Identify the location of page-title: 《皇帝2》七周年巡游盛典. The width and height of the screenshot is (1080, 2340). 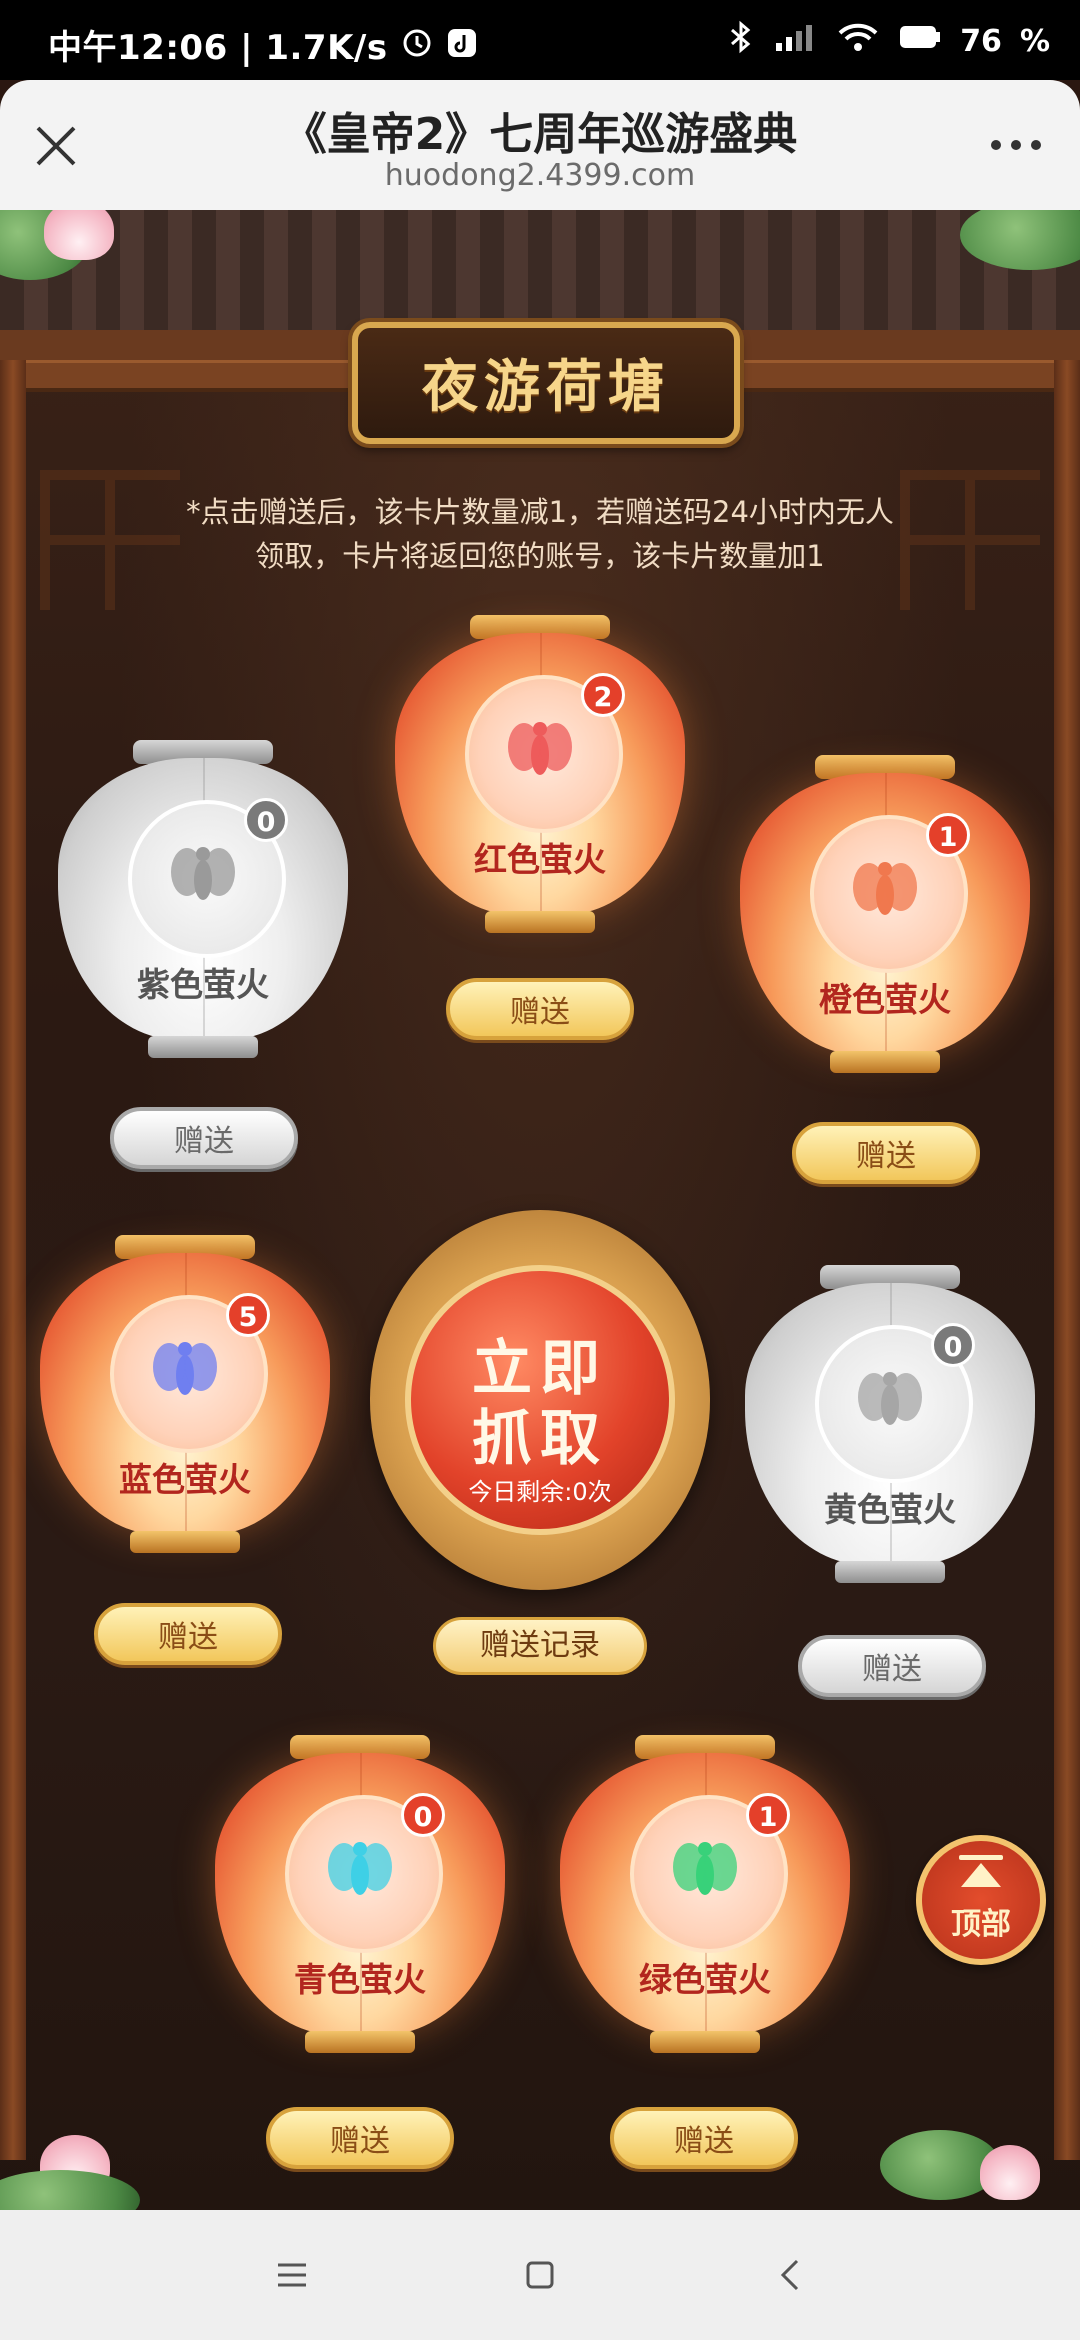
(540, 134).